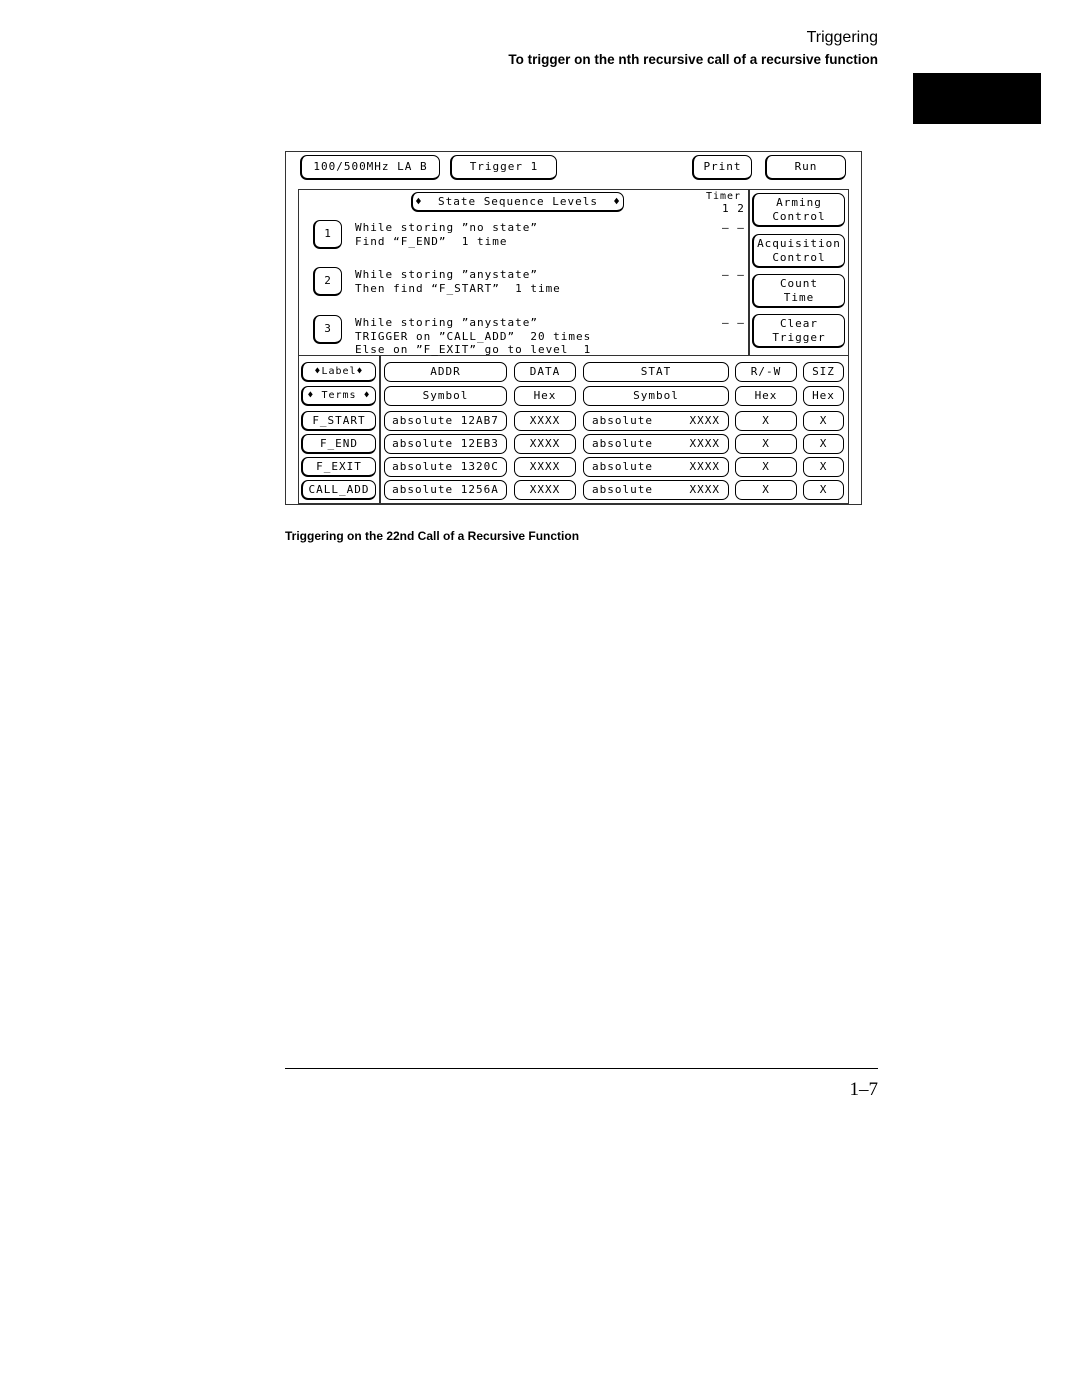 This screenshot has height=1397, width=1080. I want to click on side-button-label: Time, so click(799, 297).